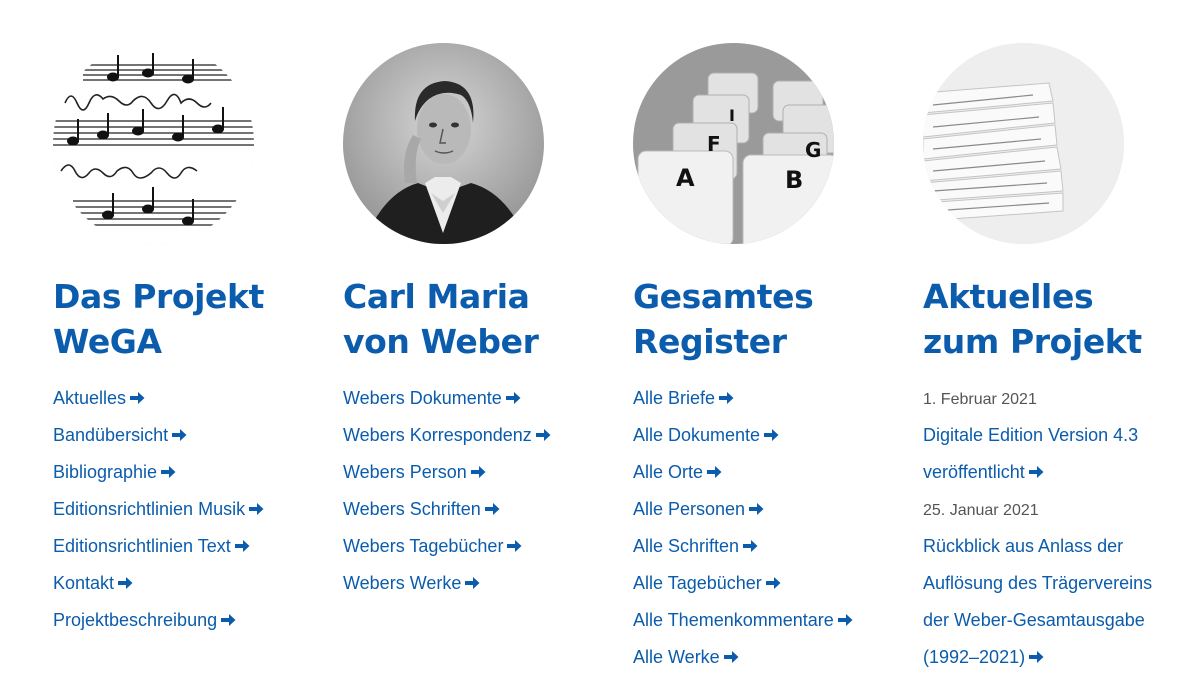  I want to click on list-item: Projektbeschreibung, so click(188, 626).